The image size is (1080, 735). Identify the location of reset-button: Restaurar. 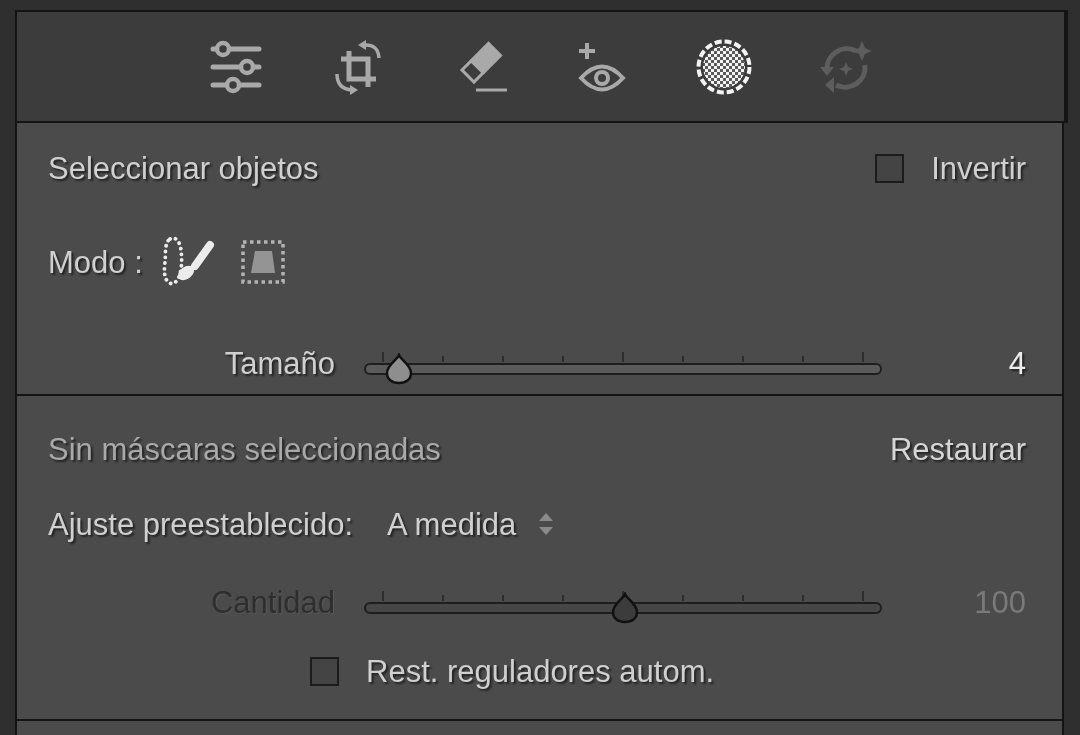
(957, 449).